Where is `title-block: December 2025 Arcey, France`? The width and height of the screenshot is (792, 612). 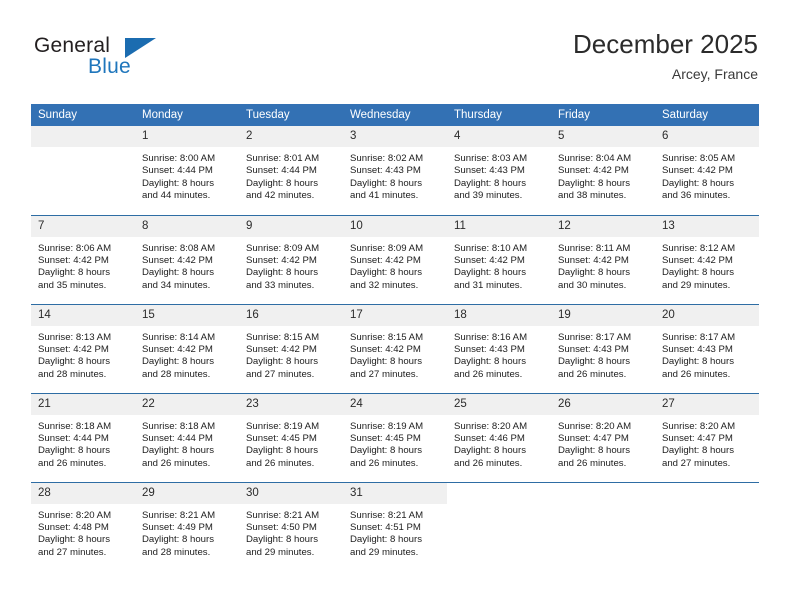 title-block: December 2025 Arcey, France is located at coordinates (665, 56).